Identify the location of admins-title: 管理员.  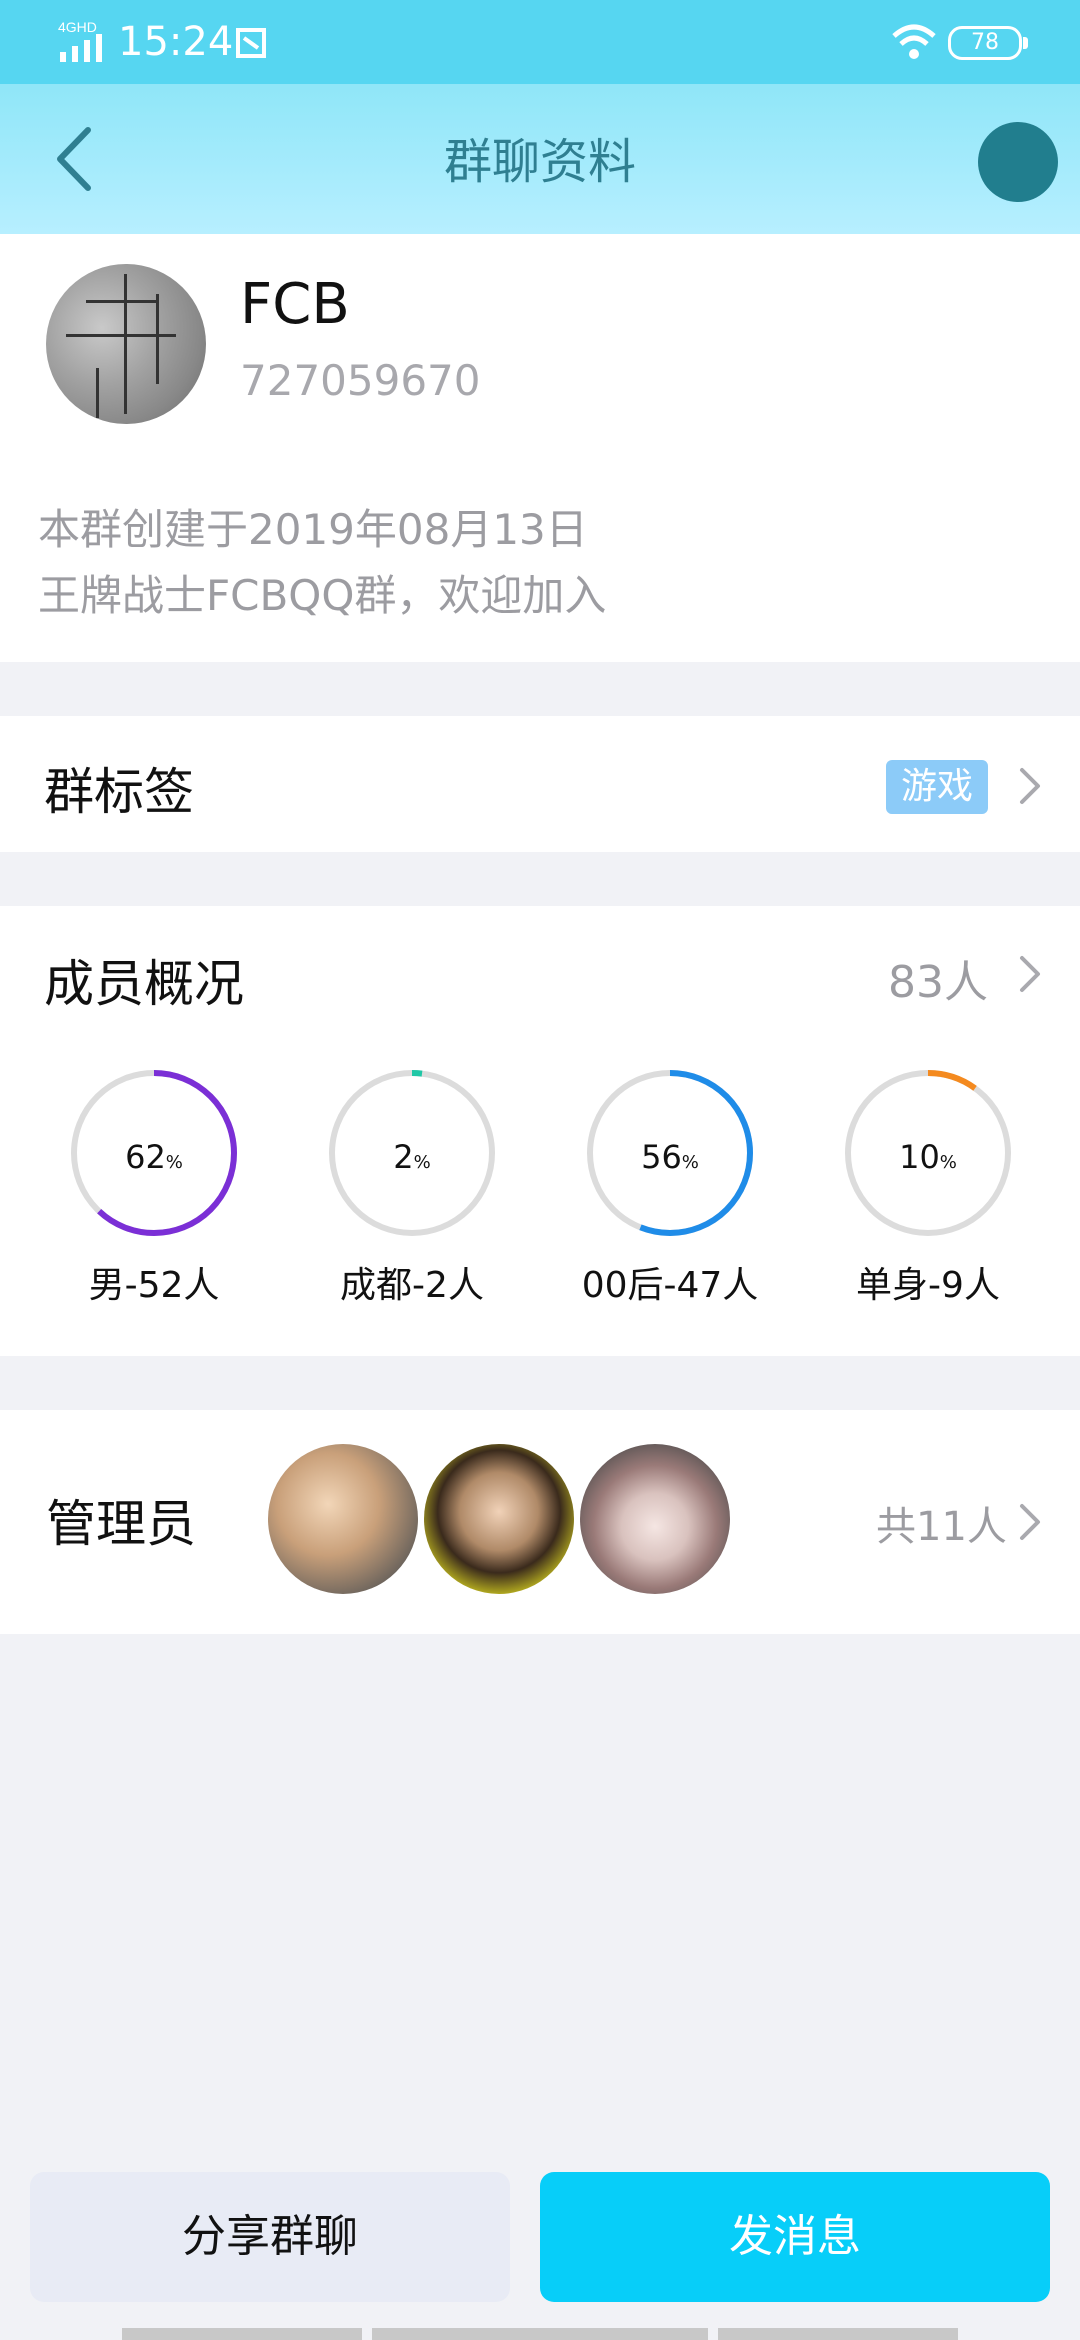
(121, 1524).